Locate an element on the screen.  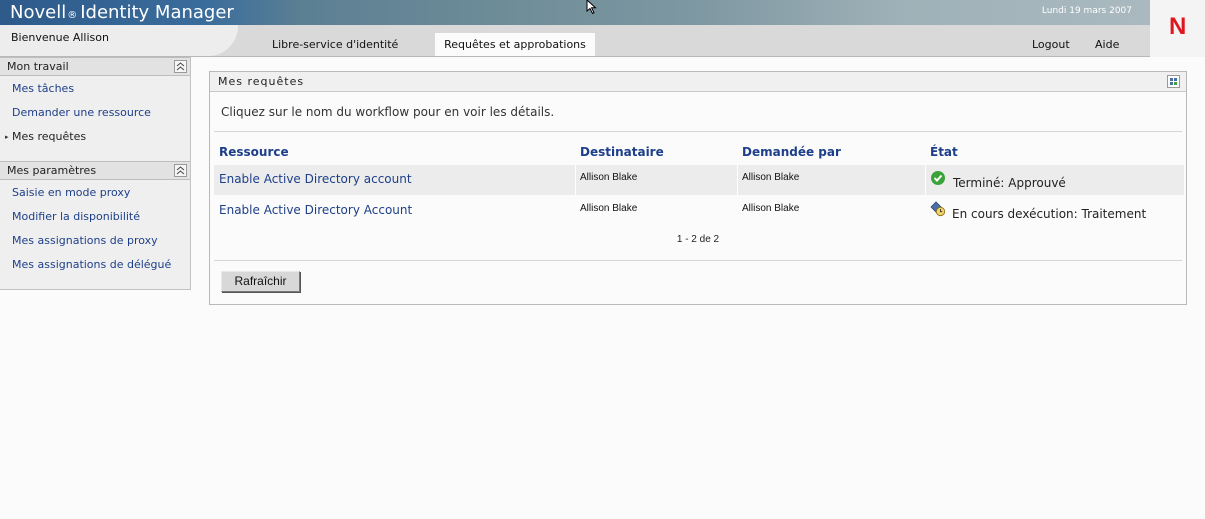
resource-link: Enable Active Directory account is located at coordinates (315, 179).